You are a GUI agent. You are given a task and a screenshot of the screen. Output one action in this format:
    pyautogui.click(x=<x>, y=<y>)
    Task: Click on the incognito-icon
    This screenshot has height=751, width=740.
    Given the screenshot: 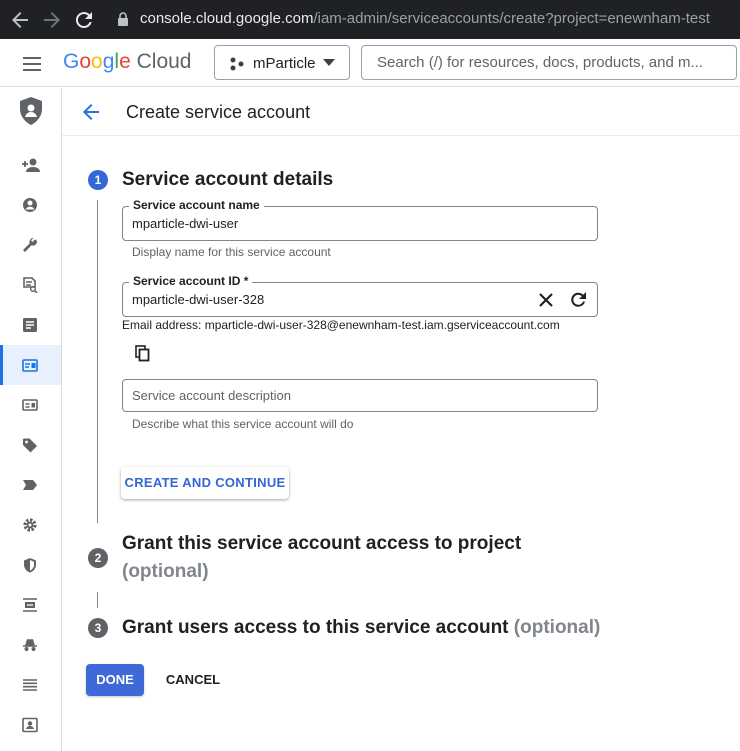 What is the action you would take?
    pyautogui.click(x=30, y=645)
    